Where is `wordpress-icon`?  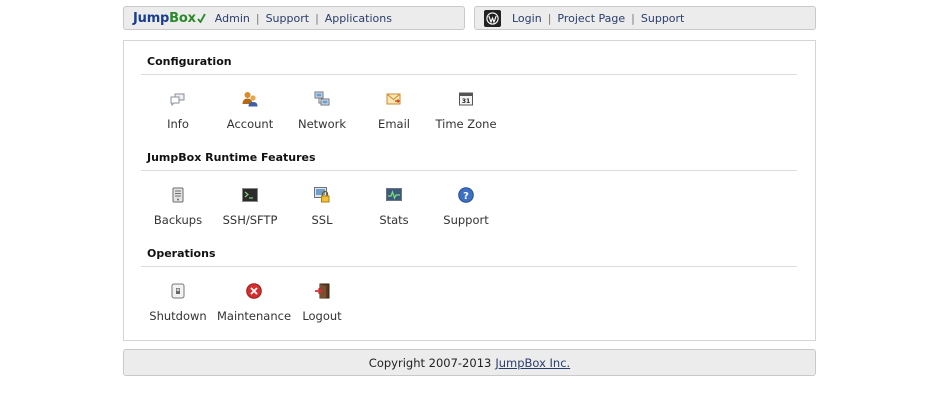 wordpress-icon is located at coordinates (492, 18).